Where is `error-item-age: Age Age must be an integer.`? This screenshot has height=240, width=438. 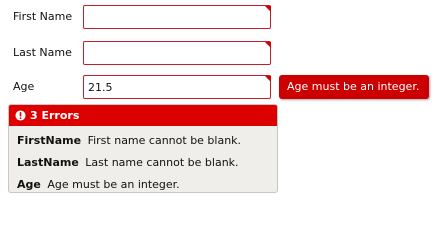 error-item-age: Age Age must be an integer. is located at coordinates (143, 183).